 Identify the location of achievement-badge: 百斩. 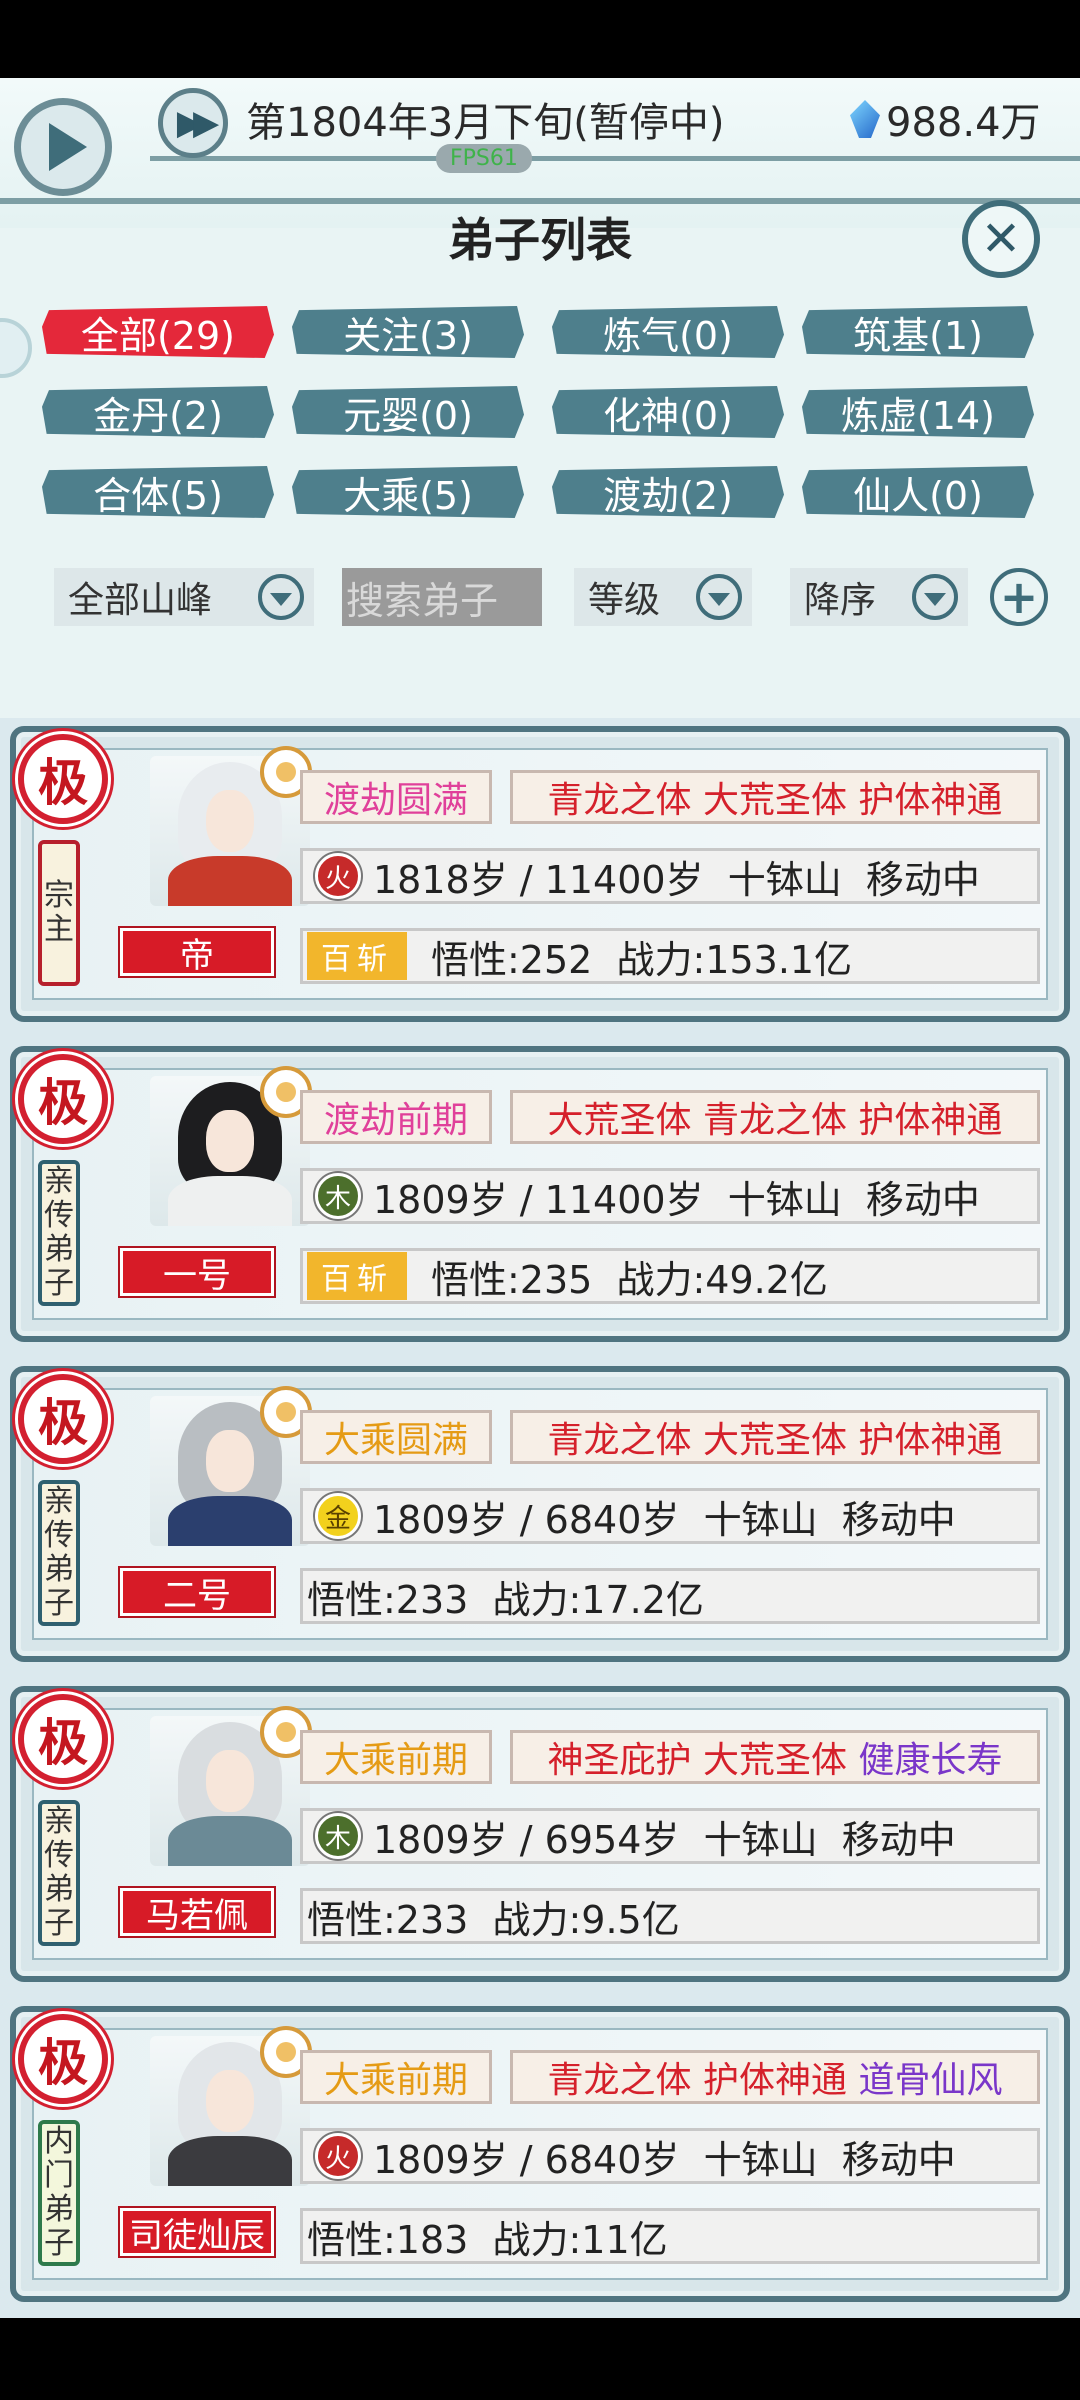
(357, 956).